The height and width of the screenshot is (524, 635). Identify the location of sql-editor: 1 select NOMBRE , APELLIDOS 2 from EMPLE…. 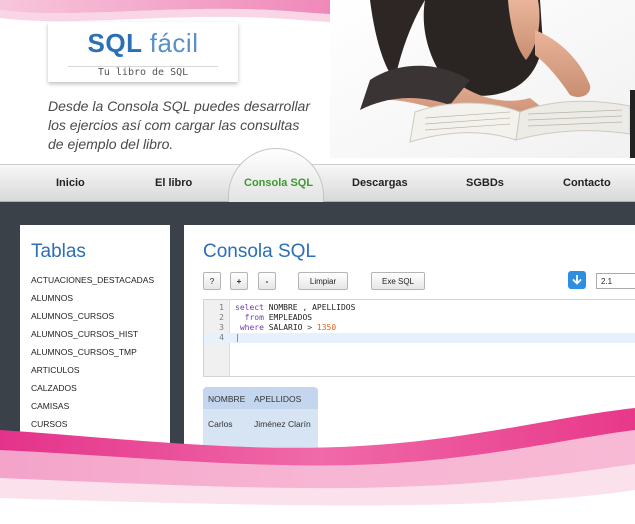
(419, 338).